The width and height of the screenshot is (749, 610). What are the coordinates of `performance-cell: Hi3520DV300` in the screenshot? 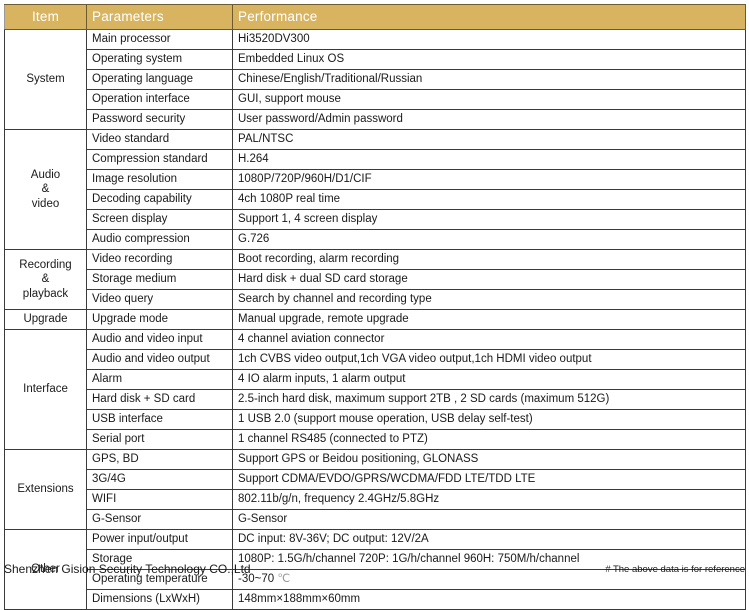 It's located at (489, 39).